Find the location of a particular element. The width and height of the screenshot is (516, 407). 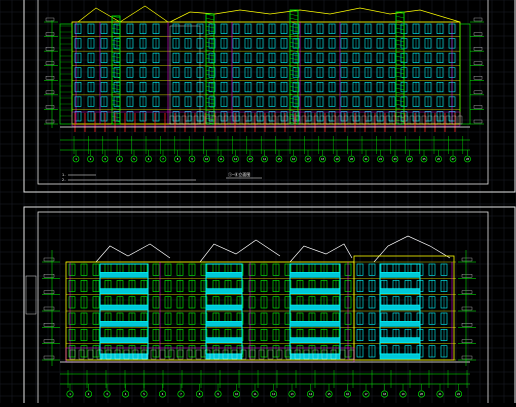

drawing-title-top: ①—⑧立面图 is located at coordinates (239, 174).